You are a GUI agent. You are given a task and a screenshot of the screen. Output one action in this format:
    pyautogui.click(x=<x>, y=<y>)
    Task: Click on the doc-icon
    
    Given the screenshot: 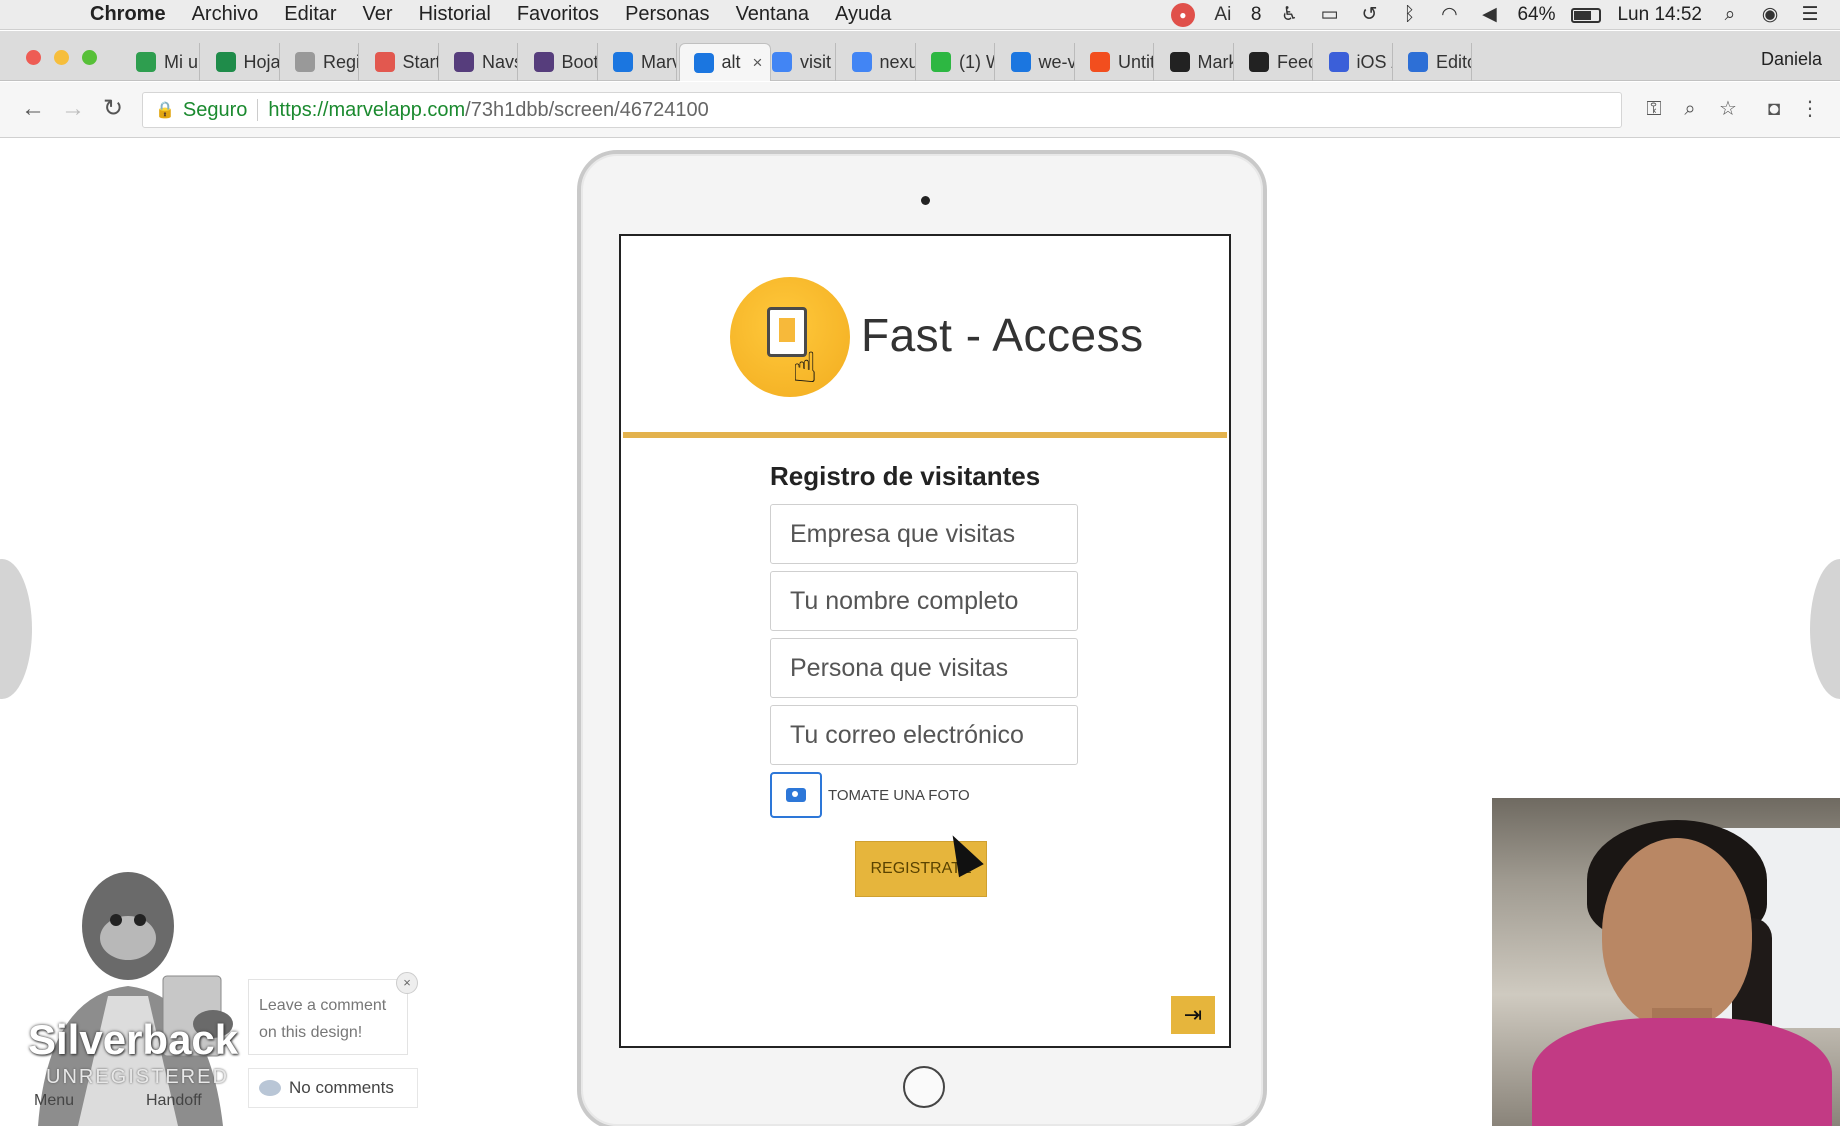 What is the action you would take?
    pyautogui.click(x=305, y=62)
    